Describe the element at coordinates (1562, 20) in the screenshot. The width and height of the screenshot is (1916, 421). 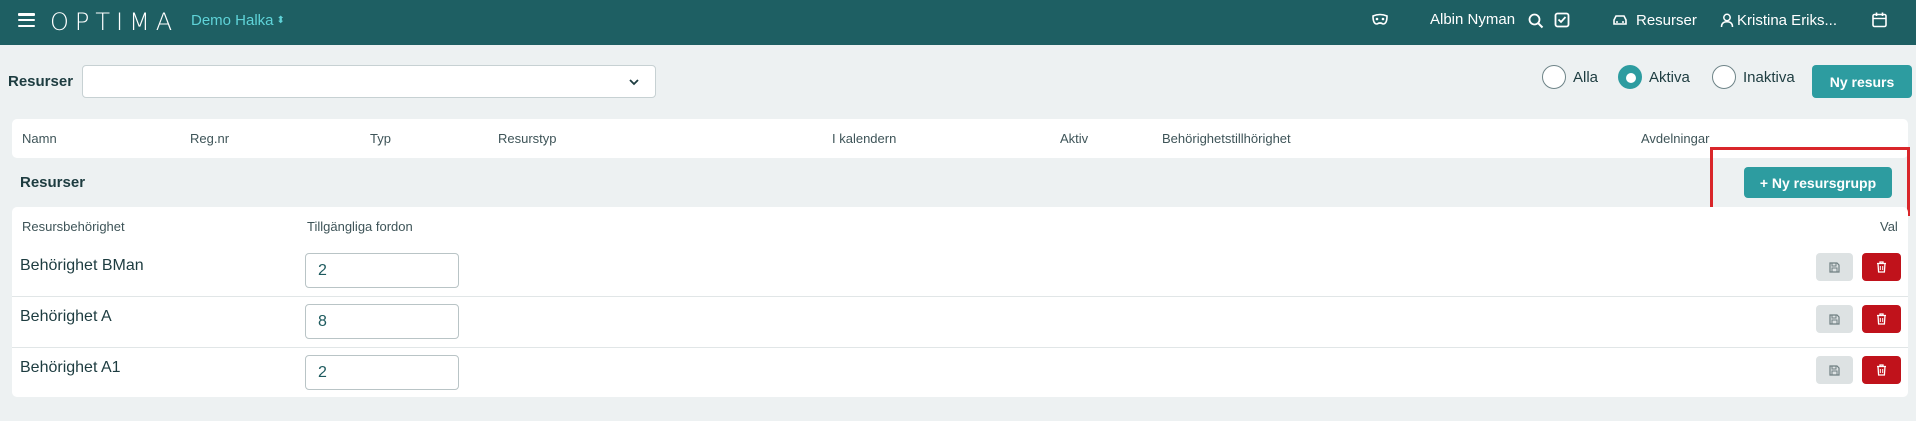
I see `inbox-check-icon` at that location.